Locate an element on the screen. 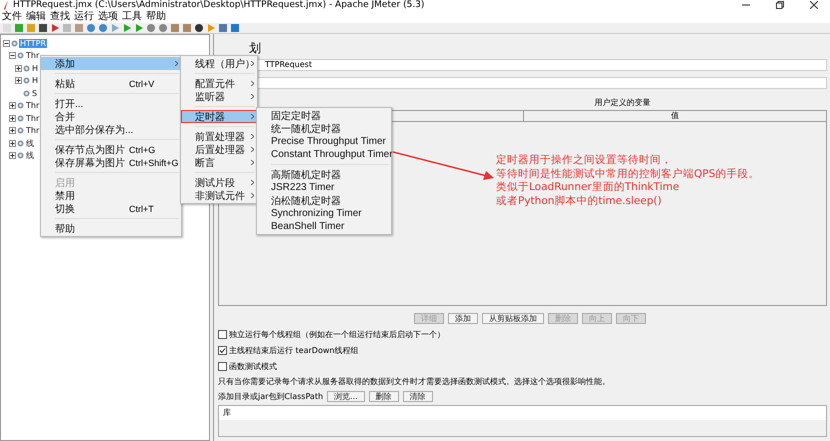 The image size is (830, 441). menu-item: 禁用 is located at coordinates (111, 195).